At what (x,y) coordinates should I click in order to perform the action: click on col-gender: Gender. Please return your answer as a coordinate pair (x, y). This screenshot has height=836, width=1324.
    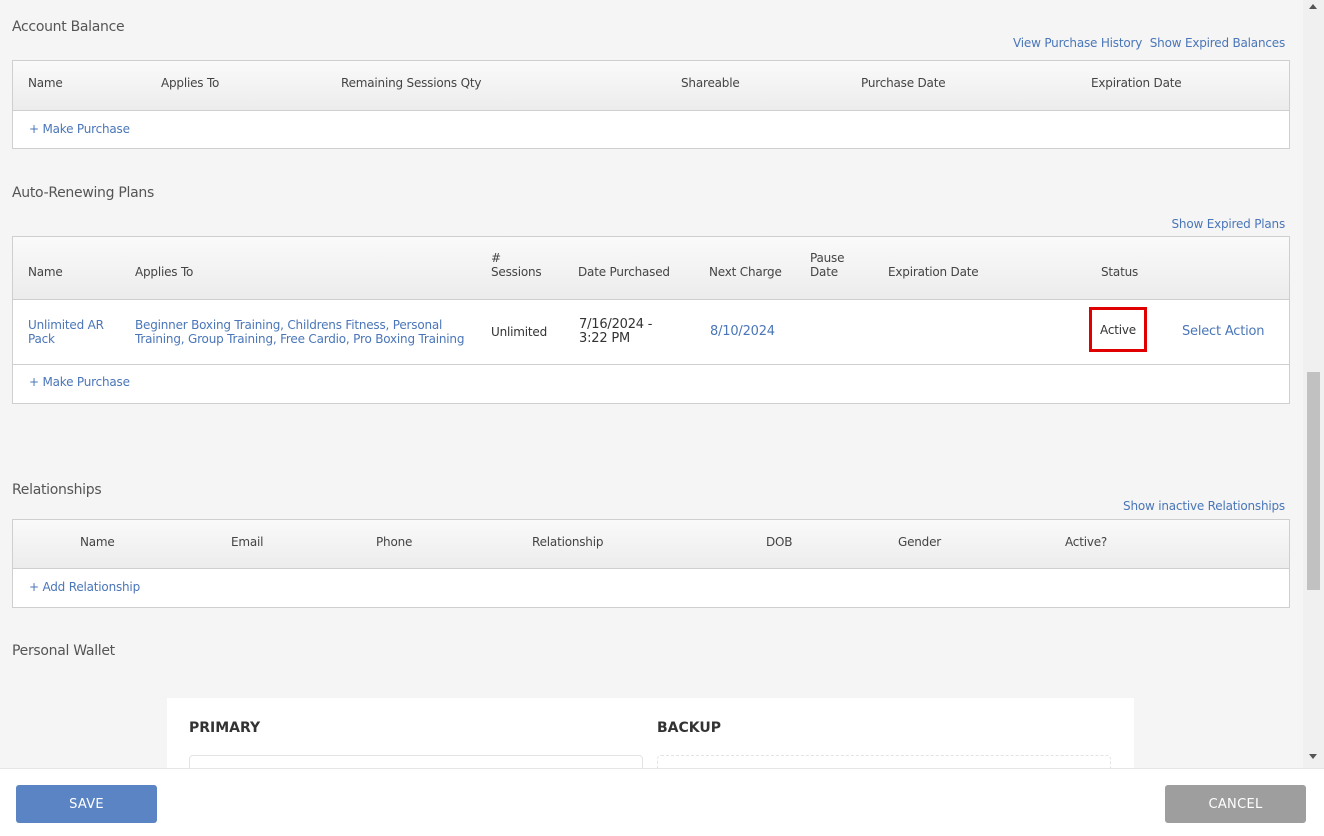
    Looking at the image, I should click on (920, 542).